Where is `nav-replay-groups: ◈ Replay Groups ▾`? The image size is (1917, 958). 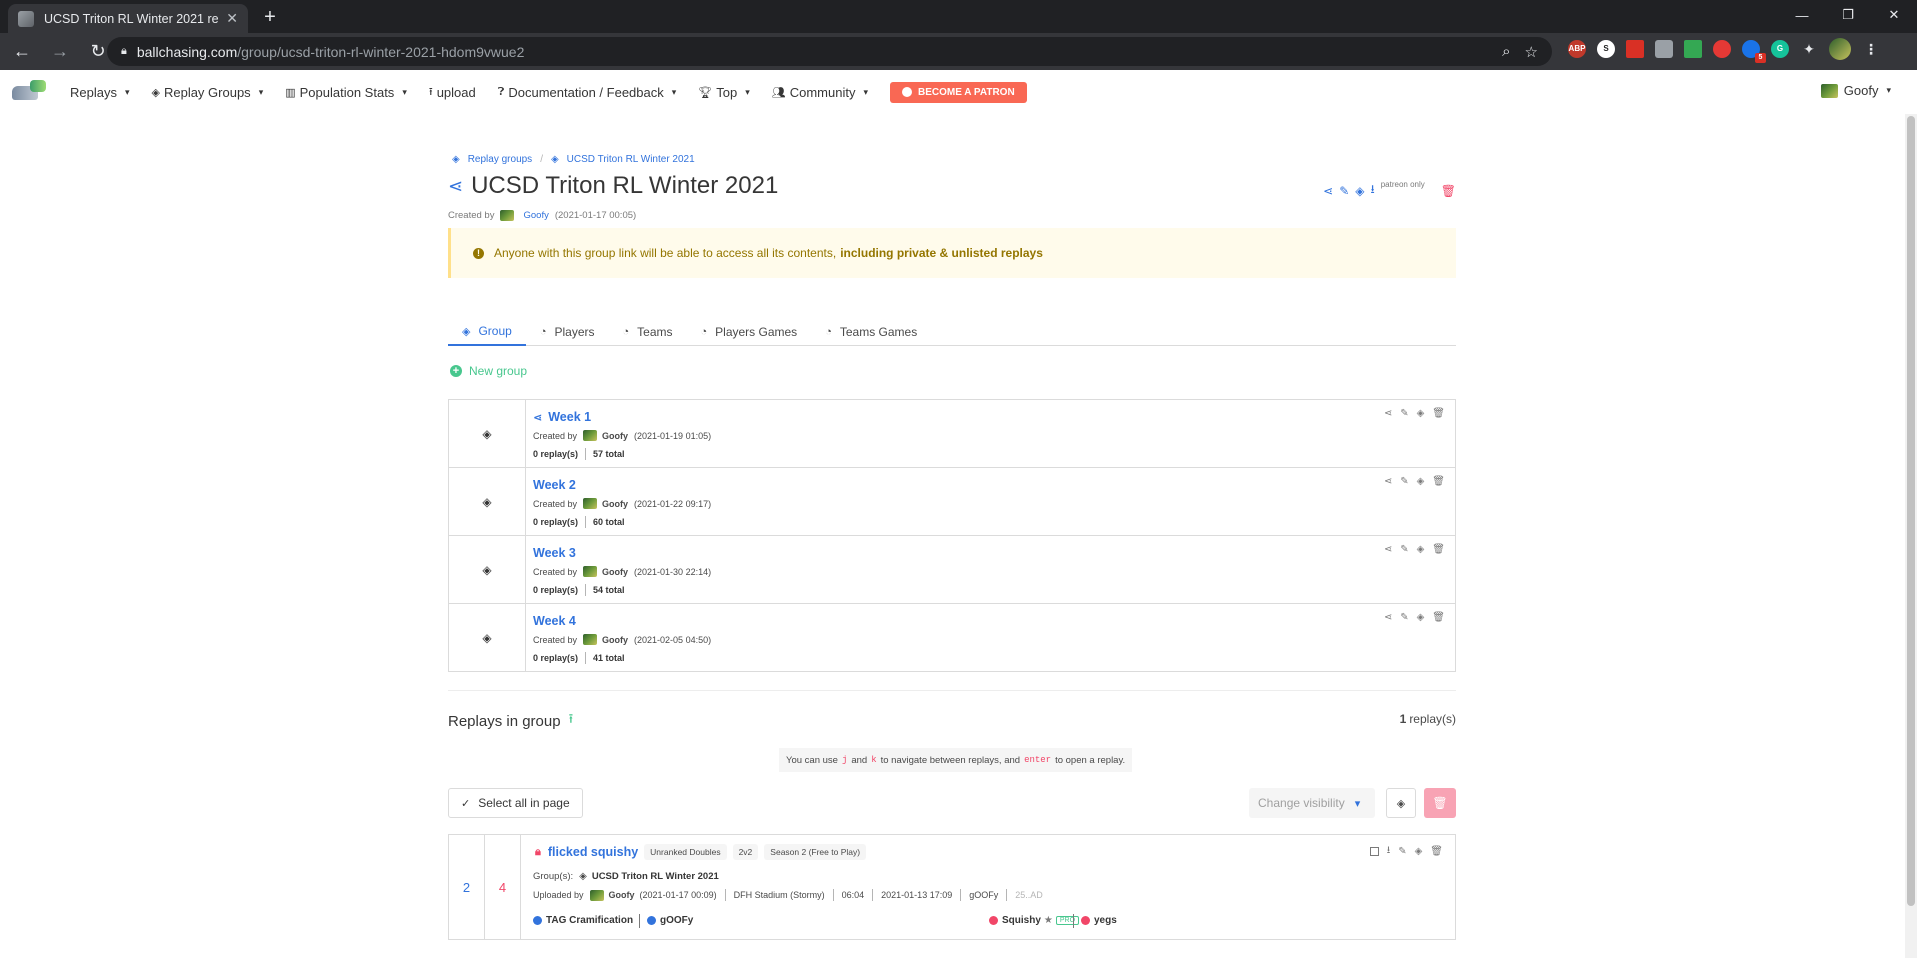
nav-replay-groups: ◈ Replay Groups ▾ is located at coordinates (208, 92).